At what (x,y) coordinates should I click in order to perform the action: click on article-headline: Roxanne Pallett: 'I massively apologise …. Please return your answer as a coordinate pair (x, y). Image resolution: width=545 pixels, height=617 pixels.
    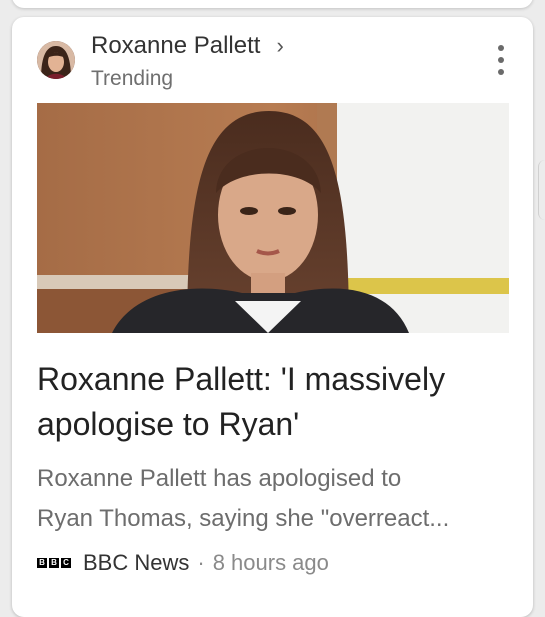
    Looking at the image, I should click on (274, 402).